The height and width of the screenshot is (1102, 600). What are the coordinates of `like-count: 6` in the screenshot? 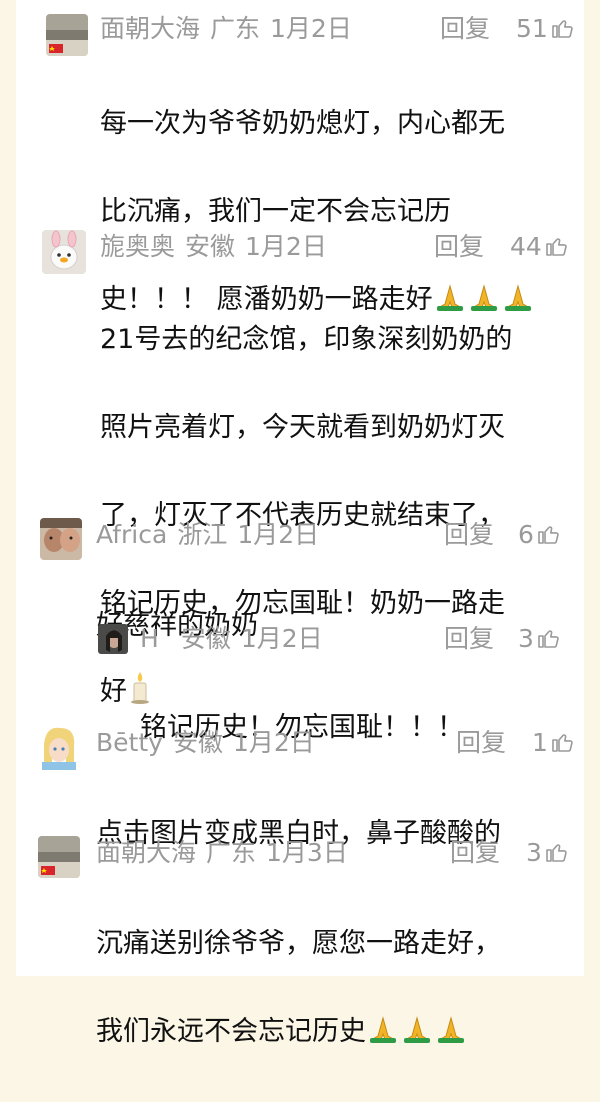 It's located at (526, 534).